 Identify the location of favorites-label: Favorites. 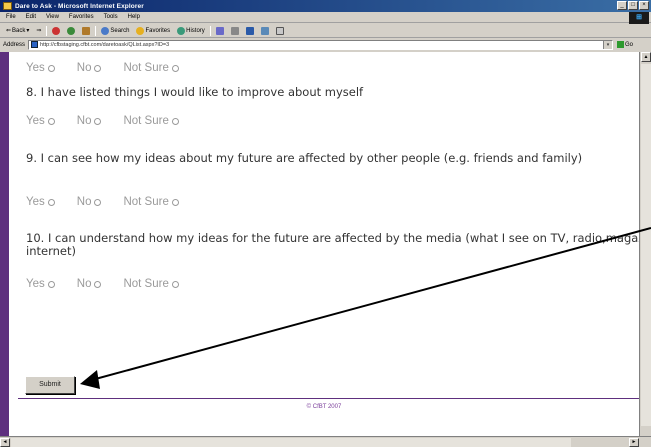
(158, 30).